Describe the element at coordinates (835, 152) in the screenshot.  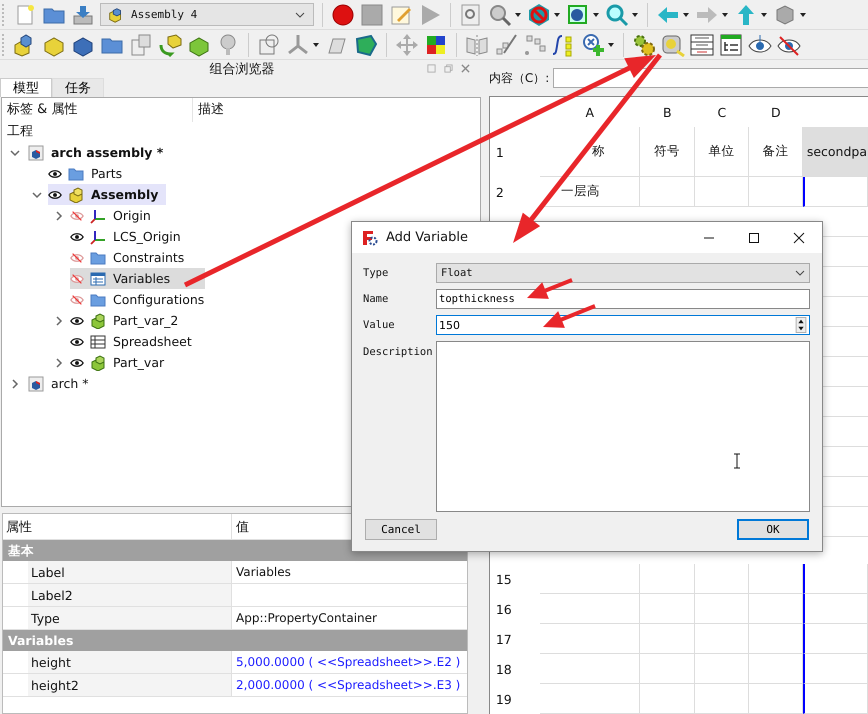
I see `table-cell: secondpa` at that location.